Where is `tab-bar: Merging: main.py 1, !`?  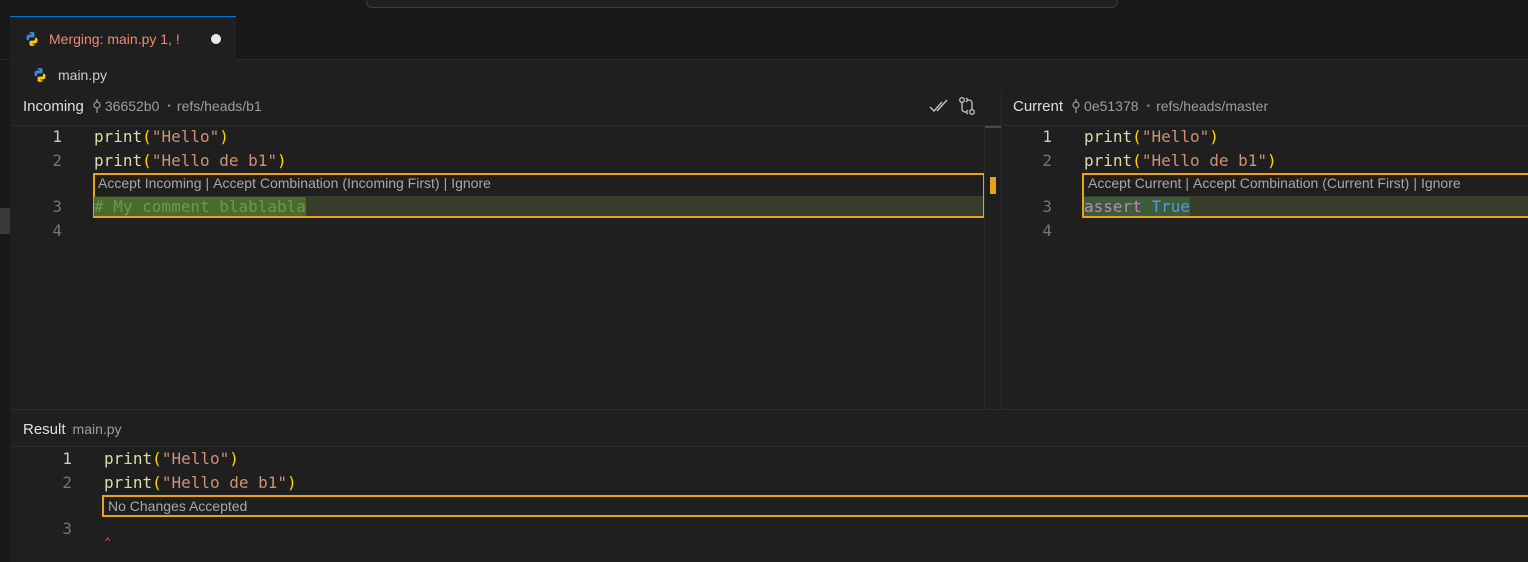
tab-bar: Merging: main.py 1, ! is located at coordinates (764, 38).